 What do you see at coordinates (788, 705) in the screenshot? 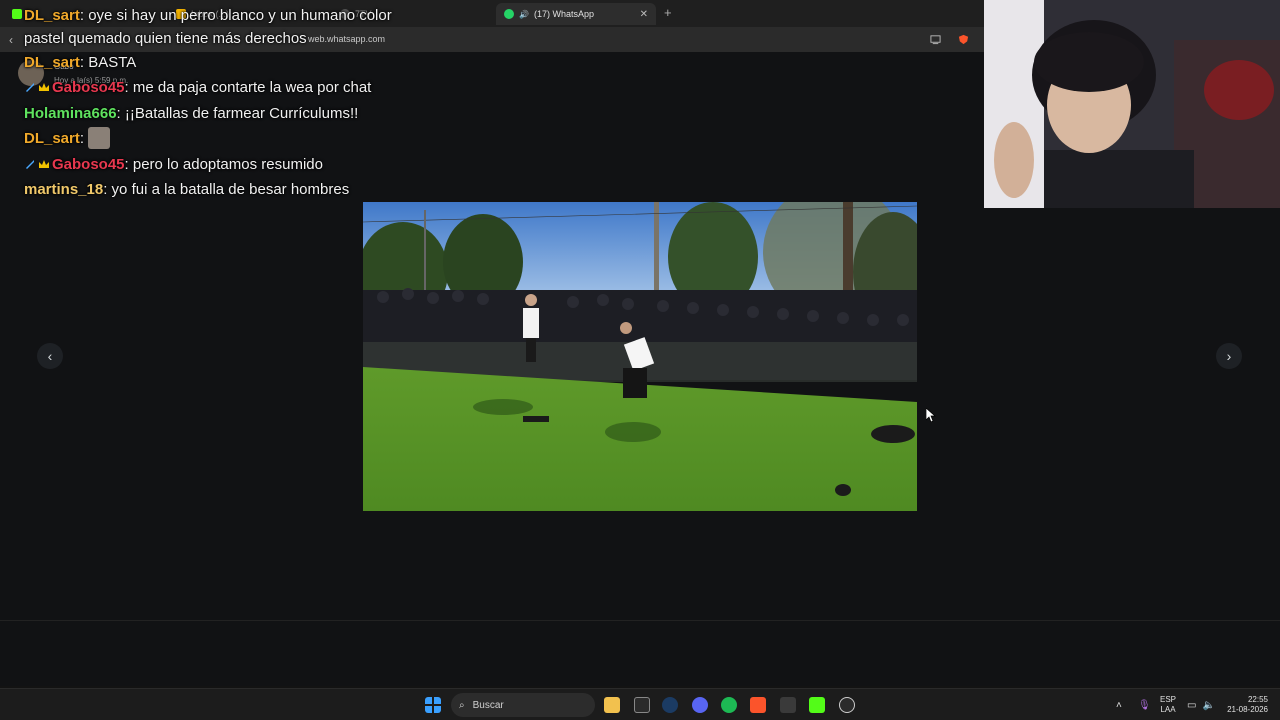
I see `obs-icon` at bounding box center [788, 705].